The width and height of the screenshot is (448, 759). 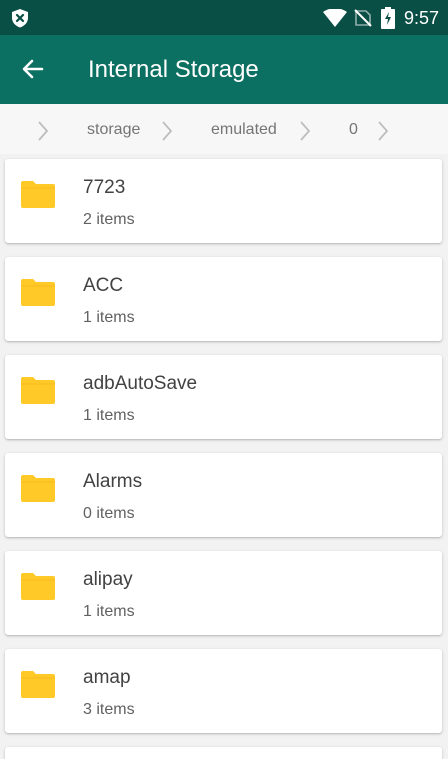 I want to click on status-bar: 9:57, so click(x=224, y=17).